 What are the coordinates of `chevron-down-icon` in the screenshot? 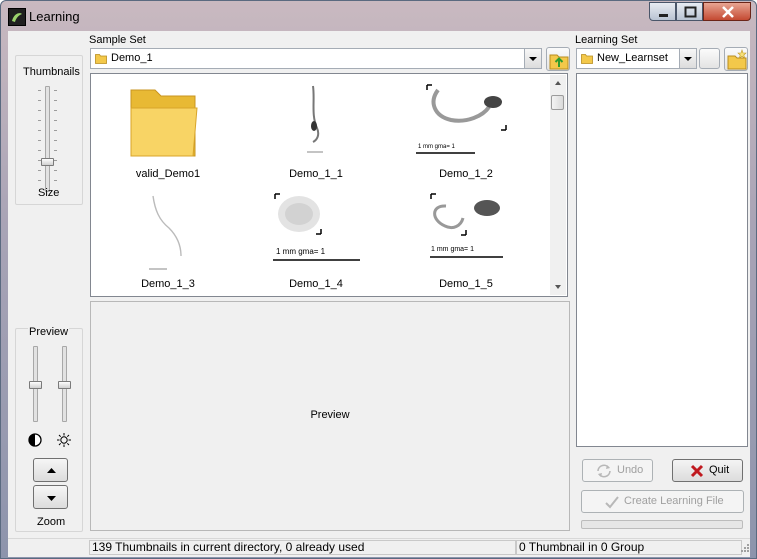 It's located at (688, 59).